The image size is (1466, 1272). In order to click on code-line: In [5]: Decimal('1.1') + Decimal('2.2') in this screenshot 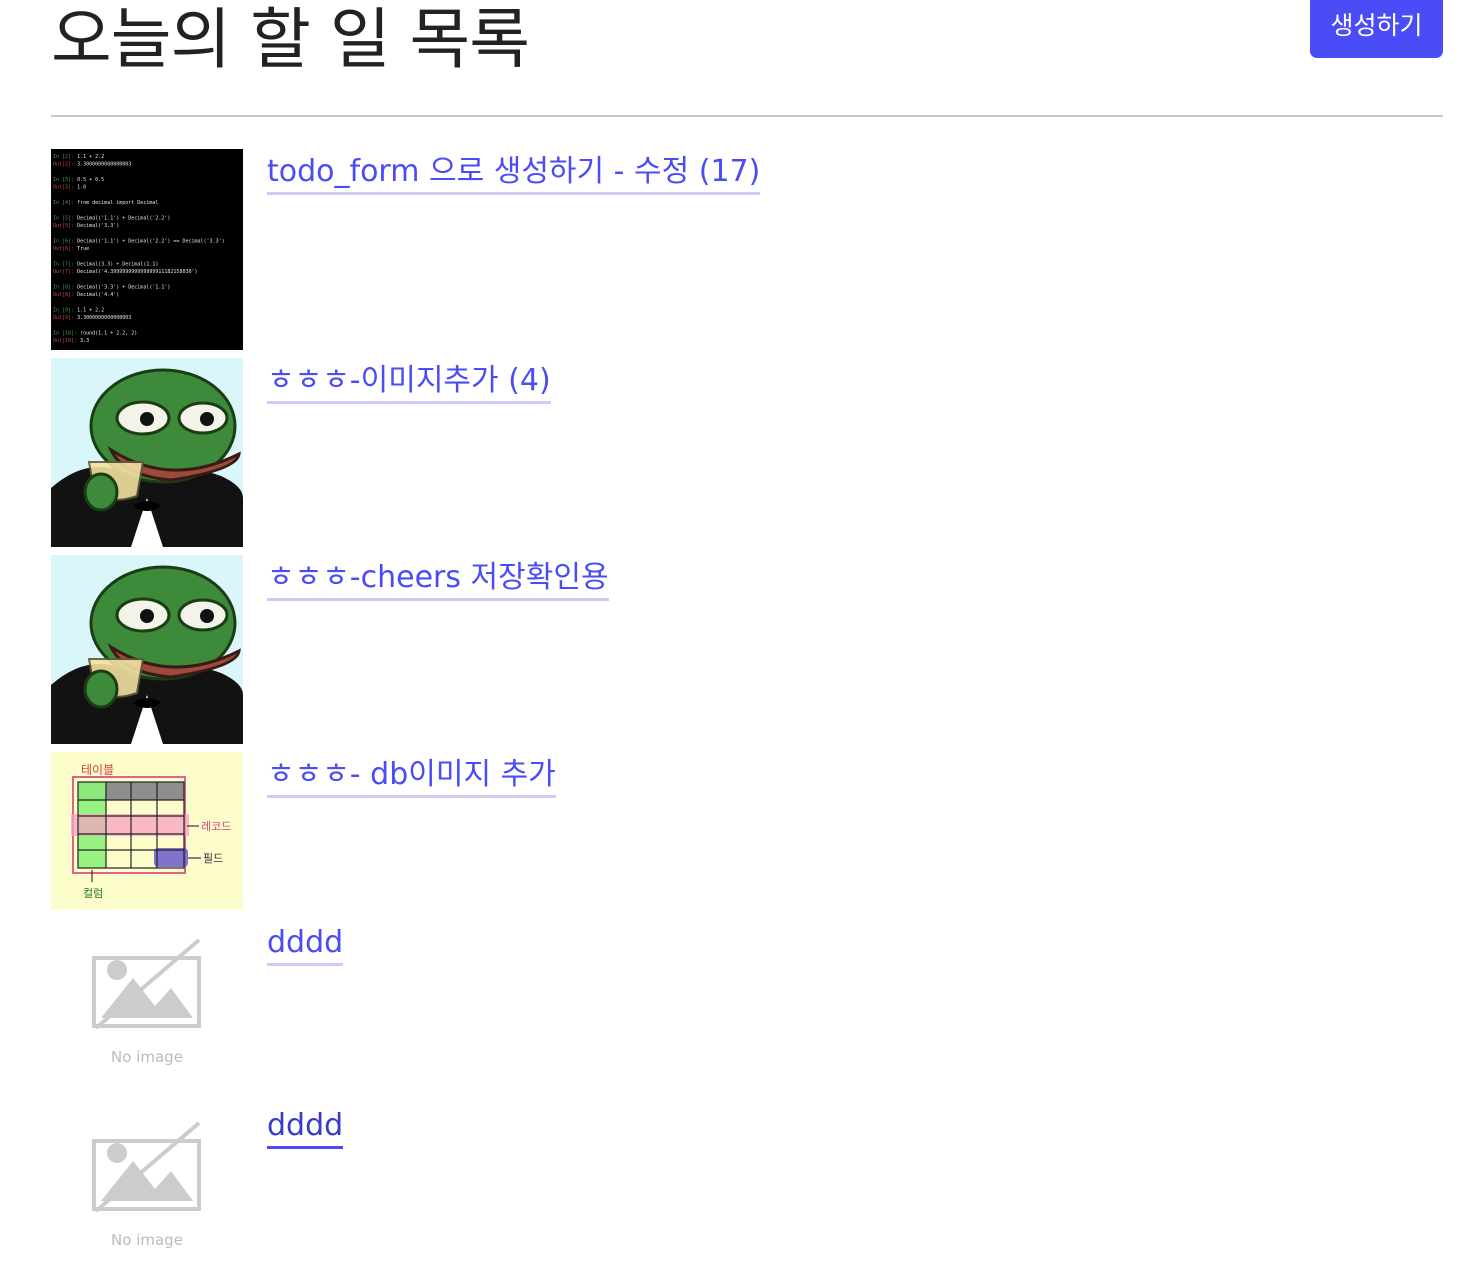, I will do `click(111, 219)`.